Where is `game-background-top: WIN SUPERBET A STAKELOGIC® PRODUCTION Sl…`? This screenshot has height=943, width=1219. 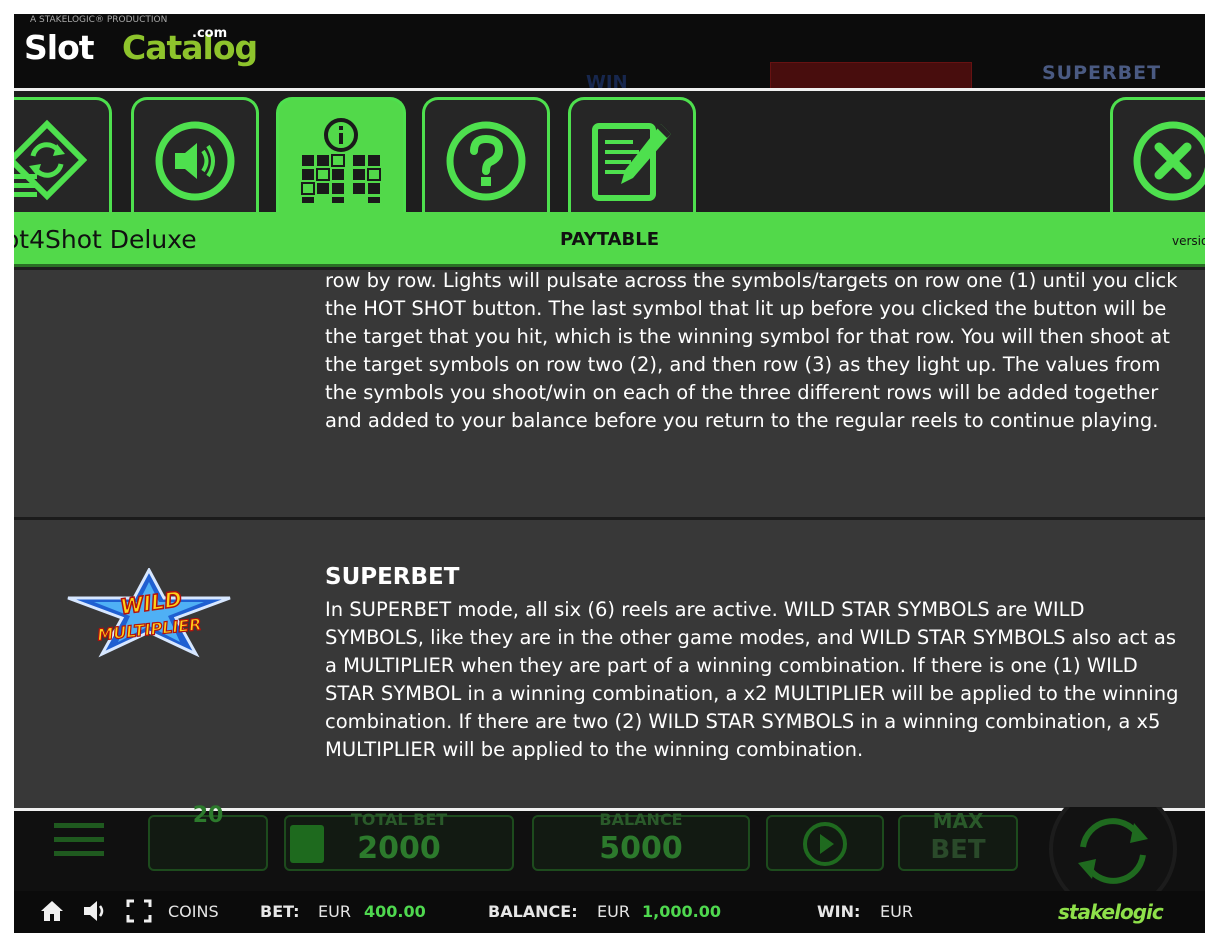
game-background-top: WIN SUPERBET A STAKELOGIC® PRODUCTION Sl… is located at coordinates (609, 53).